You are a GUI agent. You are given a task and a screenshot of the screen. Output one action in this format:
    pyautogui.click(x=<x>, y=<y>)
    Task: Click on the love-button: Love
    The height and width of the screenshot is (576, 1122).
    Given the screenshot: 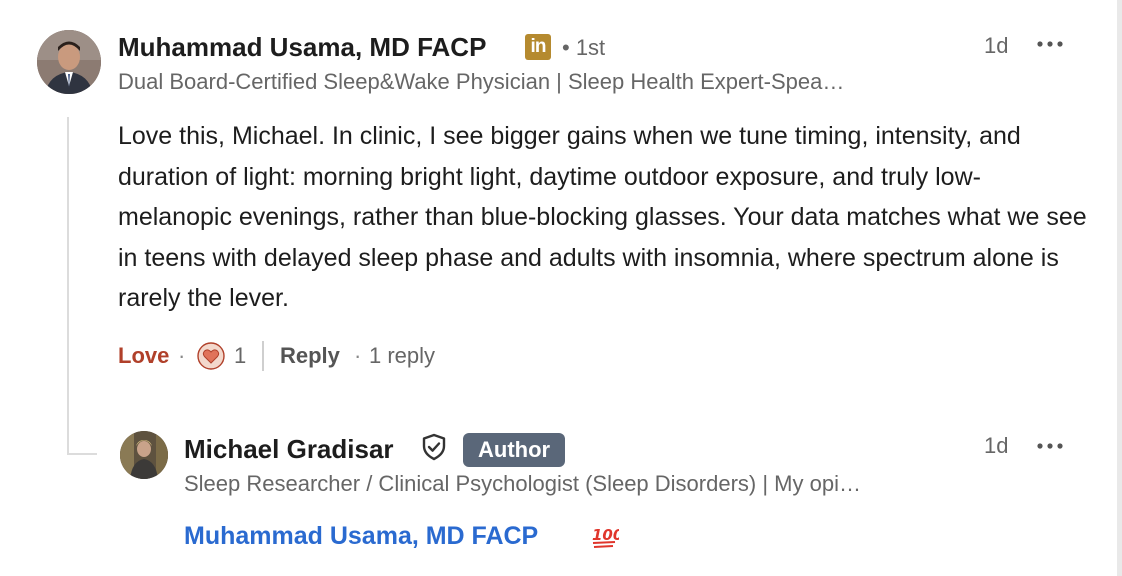 What is the action you would take?
    pyautogui.click(x=143, y=356)
    